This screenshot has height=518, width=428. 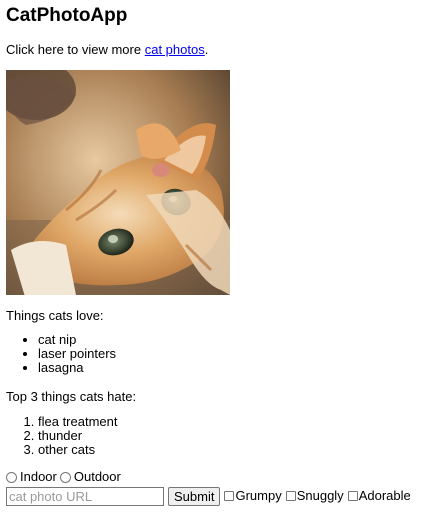 I want to click on submit-button: Submit, so click(x=194, y=496).